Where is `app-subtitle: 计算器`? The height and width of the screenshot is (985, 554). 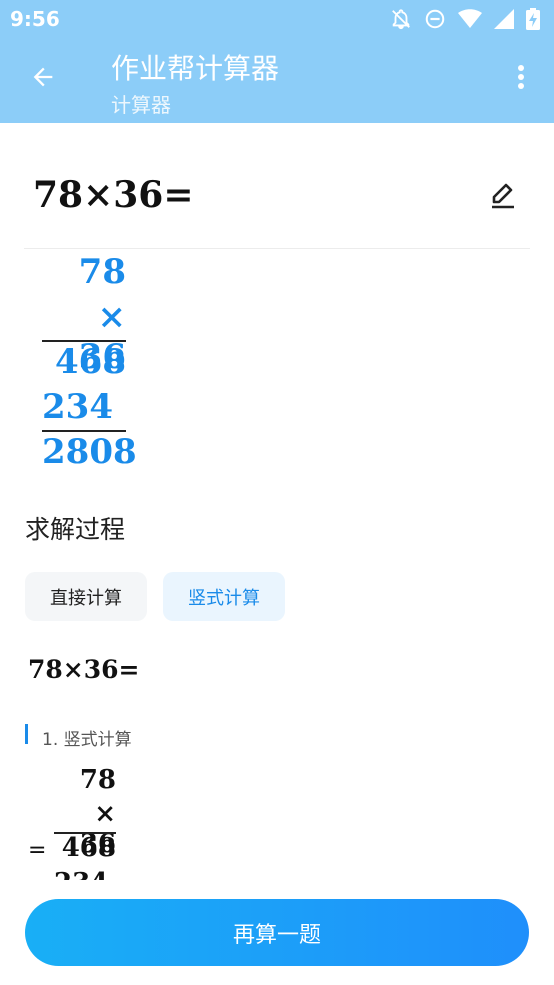 app-subtitle: 计算器 is located at coordinates (141, 105).